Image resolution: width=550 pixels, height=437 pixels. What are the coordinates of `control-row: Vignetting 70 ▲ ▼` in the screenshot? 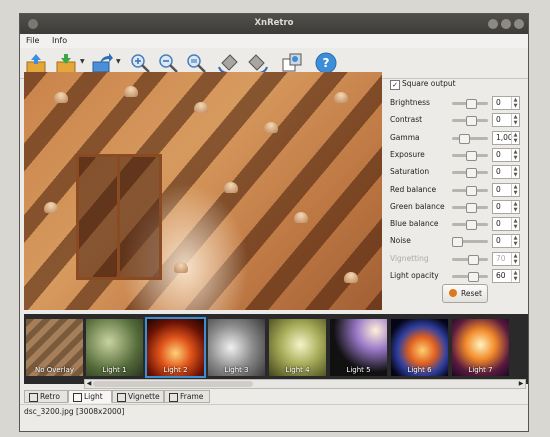 It's located at (456, 258).